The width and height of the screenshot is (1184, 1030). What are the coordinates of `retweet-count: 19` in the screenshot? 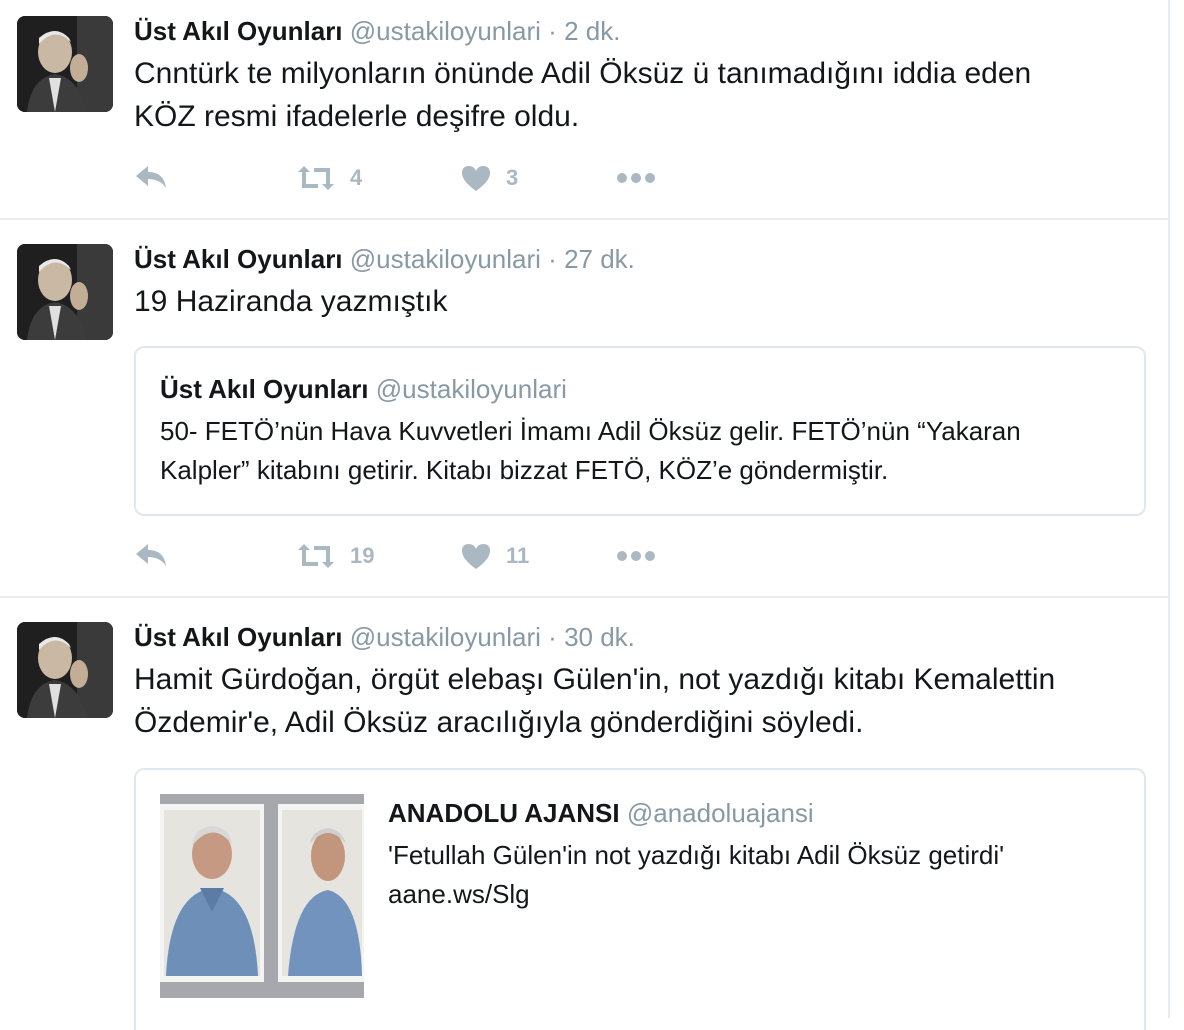 It's located at (362, 555).